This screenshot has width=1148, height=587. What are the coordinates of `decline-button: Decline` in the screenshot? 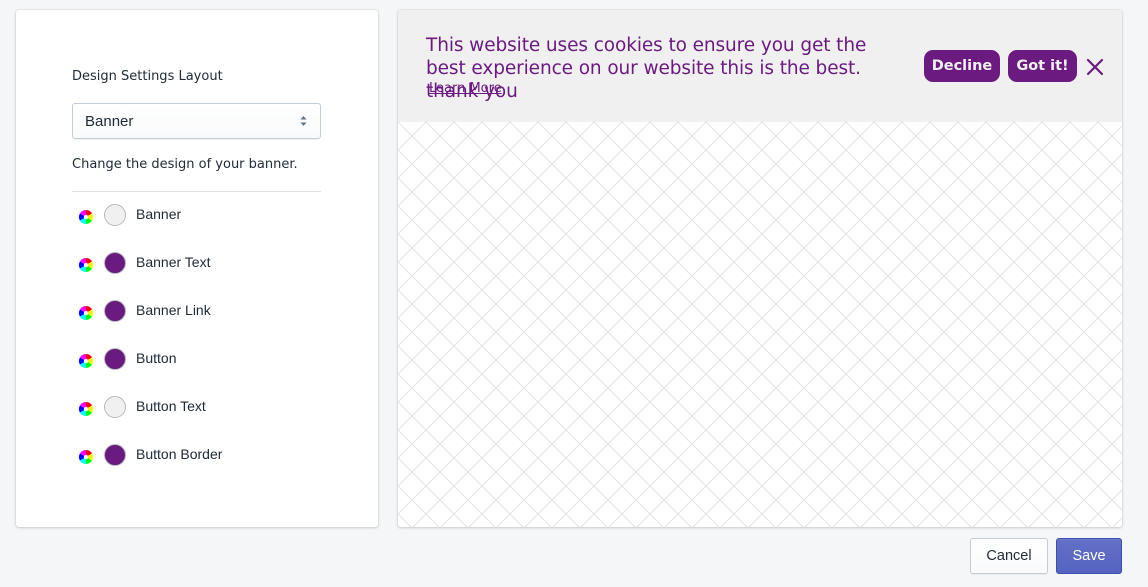 It's located at (962, 66).